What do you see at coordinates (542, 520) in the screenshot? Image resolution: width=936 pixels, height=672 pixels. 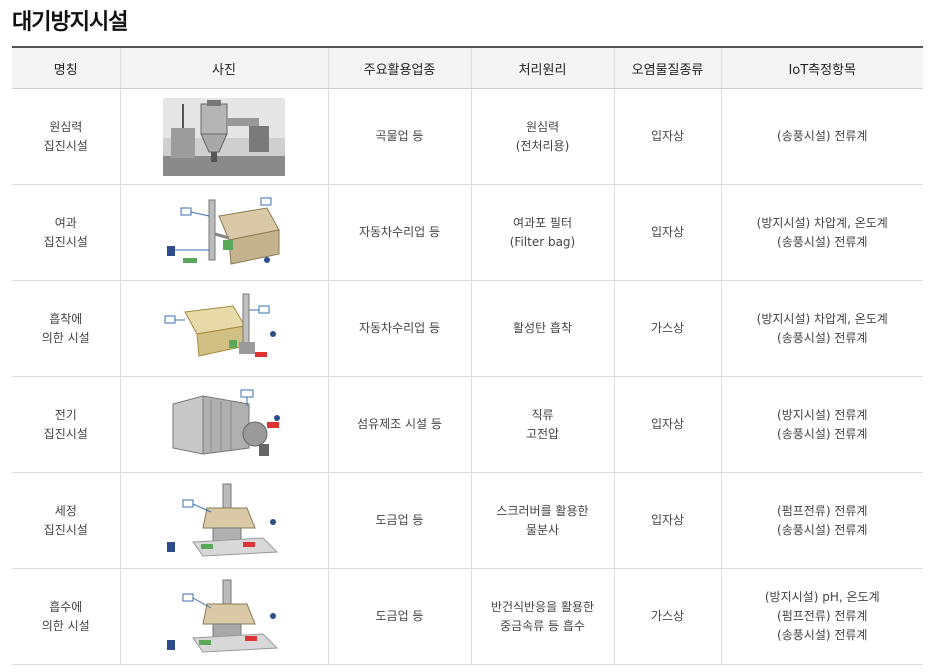 I see `cell-principle: 스크러버를 활용한 물분사` at bounding box center [542, 520].